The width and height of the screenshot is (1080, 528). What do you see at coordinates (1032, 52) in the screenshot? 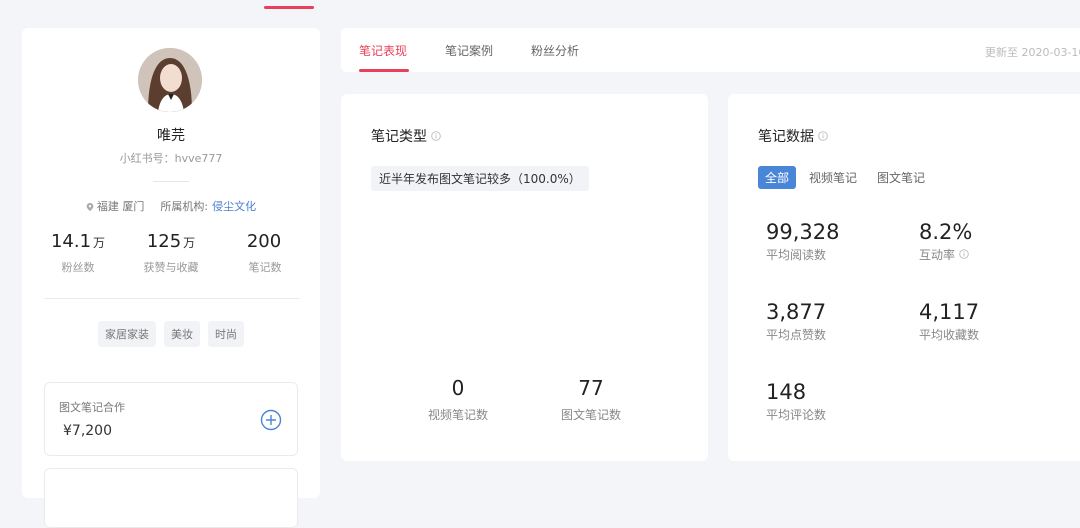
I see `updated-date: 更新至 2020-03-16` at bounding box center [1032, 52].